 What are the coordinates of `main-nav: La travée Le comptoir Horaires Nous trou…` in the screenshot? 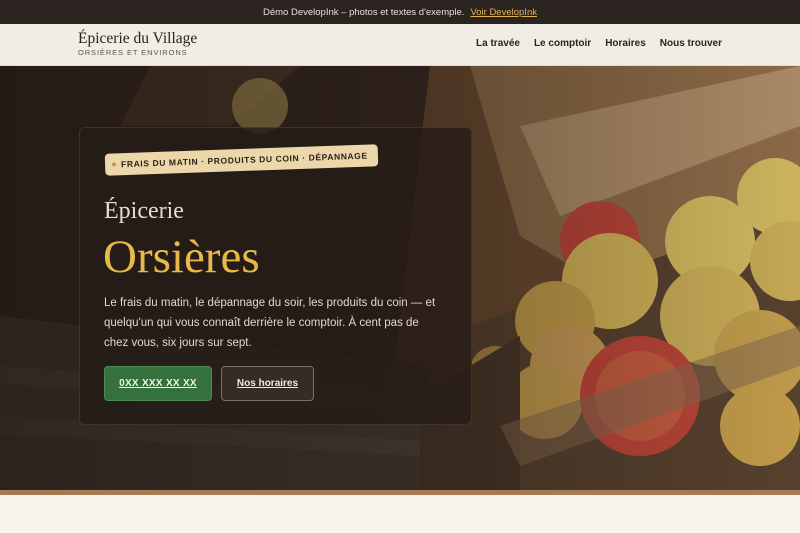 It's located at (599, 43).